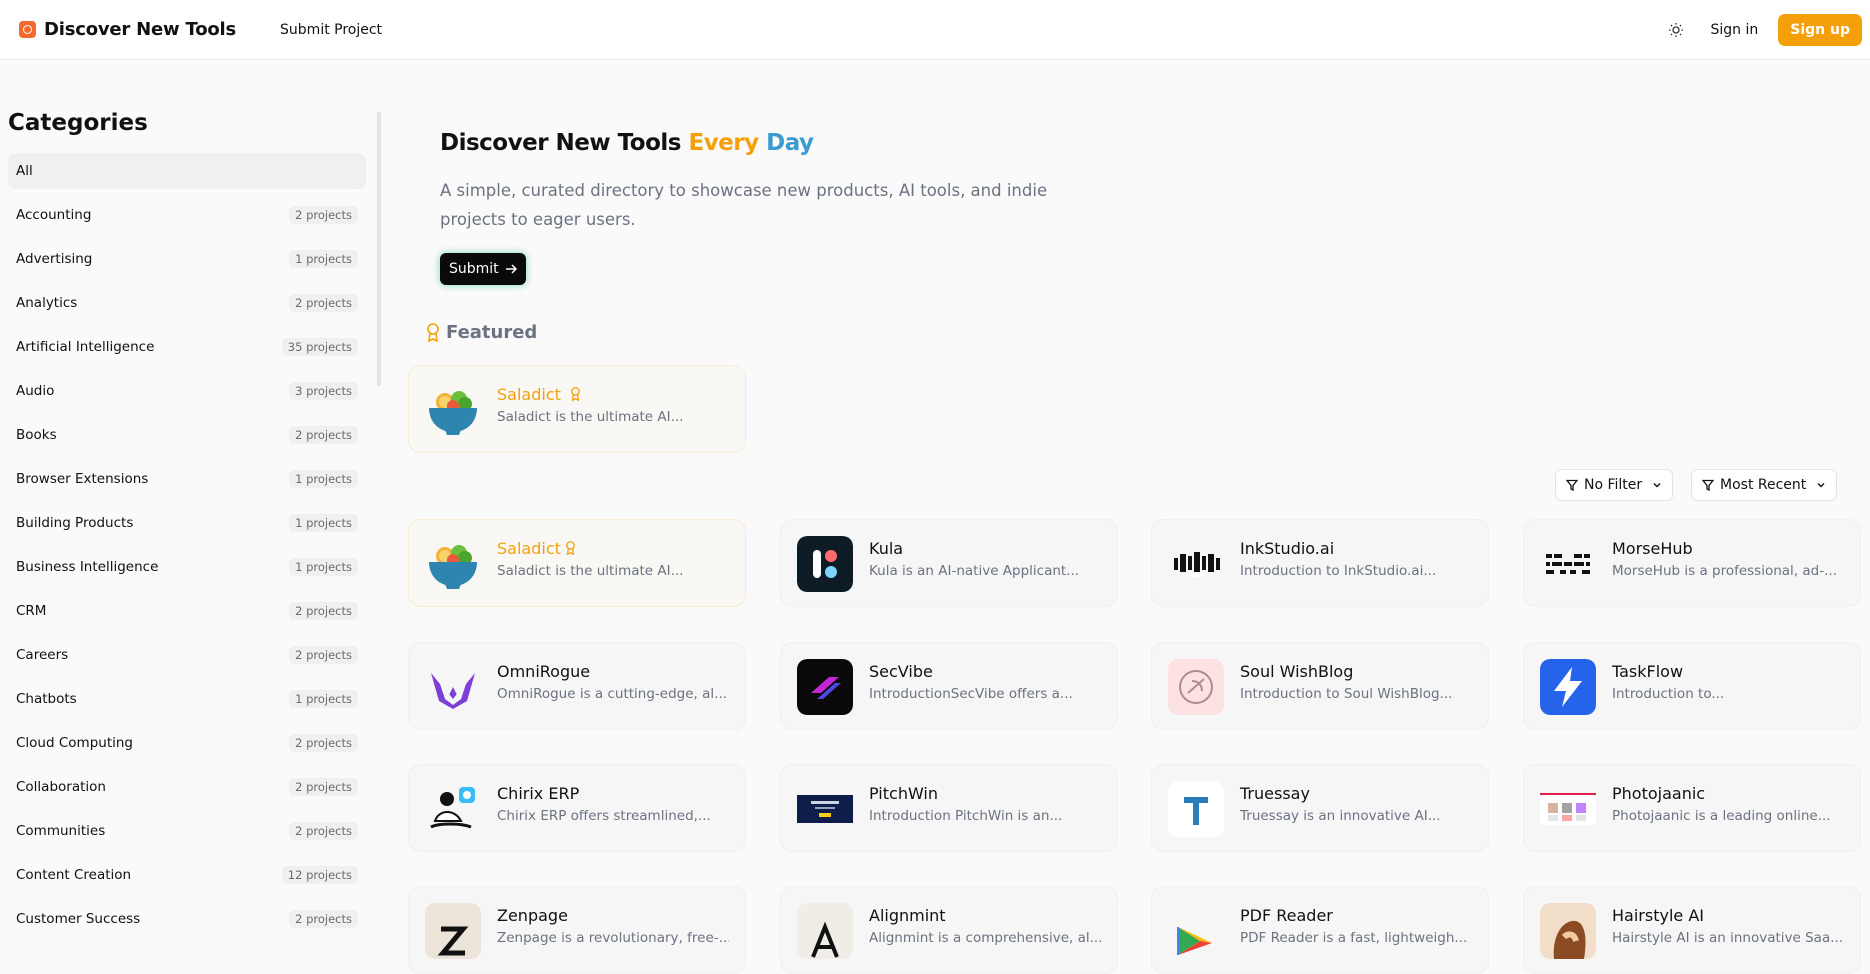  I want to click on project-name: Hairstyle AI, so click(1658, 915).